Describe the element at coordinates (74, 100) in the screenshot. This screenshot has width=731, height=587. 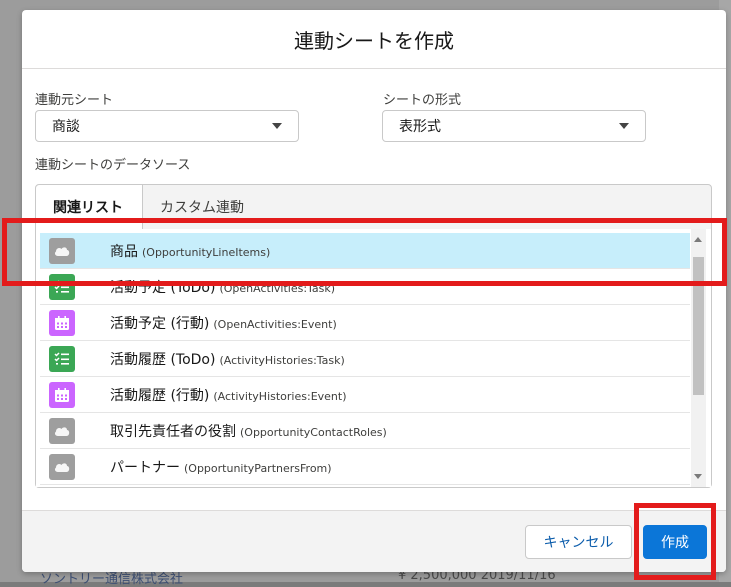
I see `source-sheet-label: 連動元シート` at that location.